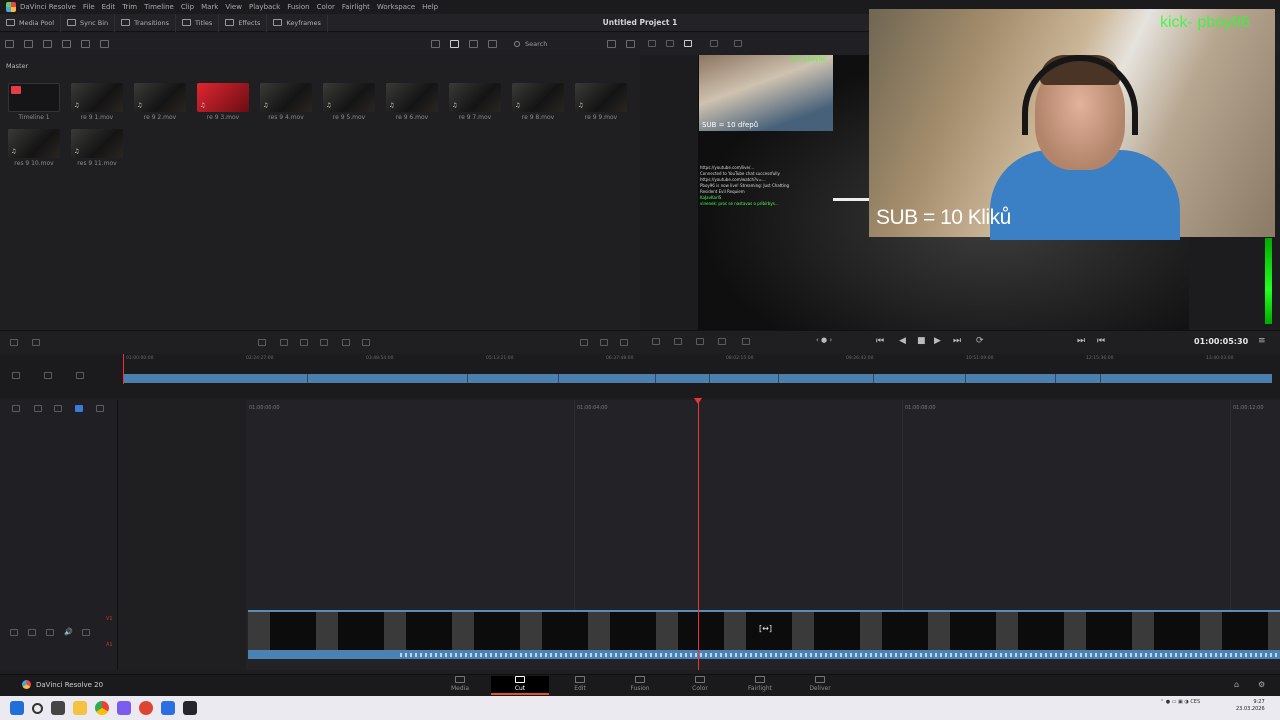 The width and height of the screenshot is (1280, 720). What do you see at coordinates (28, 44) in the screenshot?
I see `import-icon` at bounding box center [28, 44].